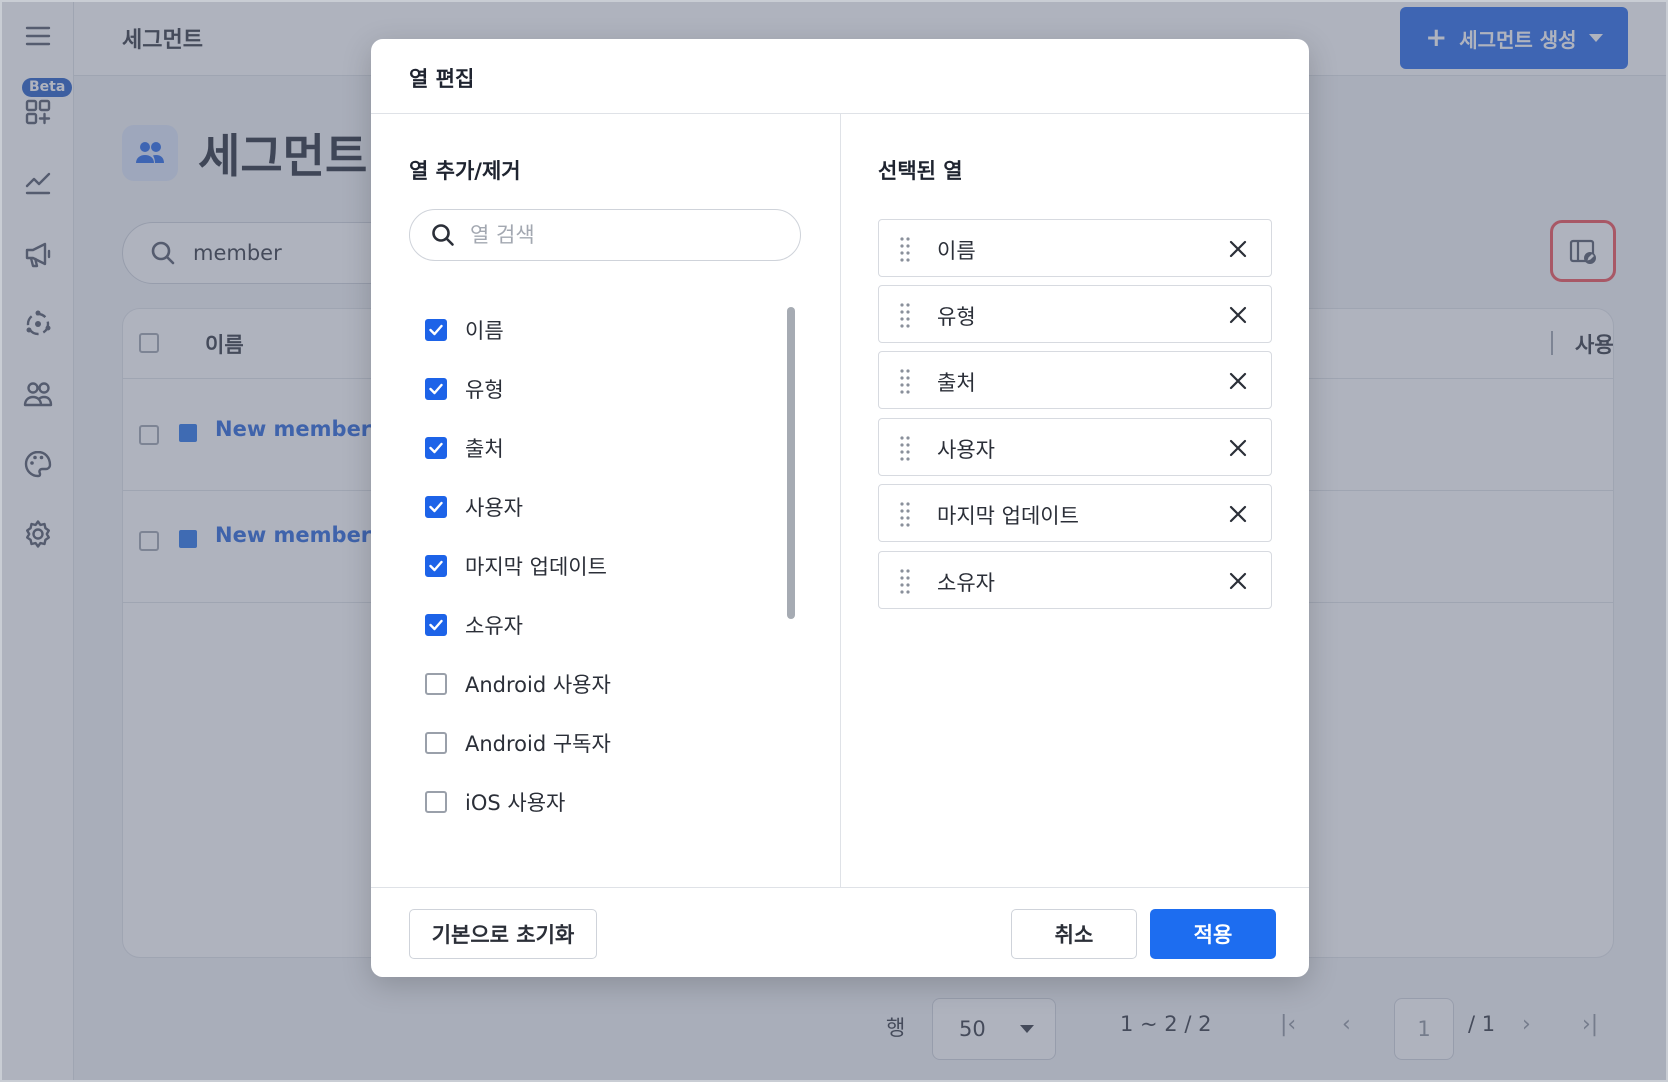 This screenshot has height=1082, width=1668. Describe the element at coordinates (956, 251) in the screenshot. I see `selected-column-label: 이름` at that location.